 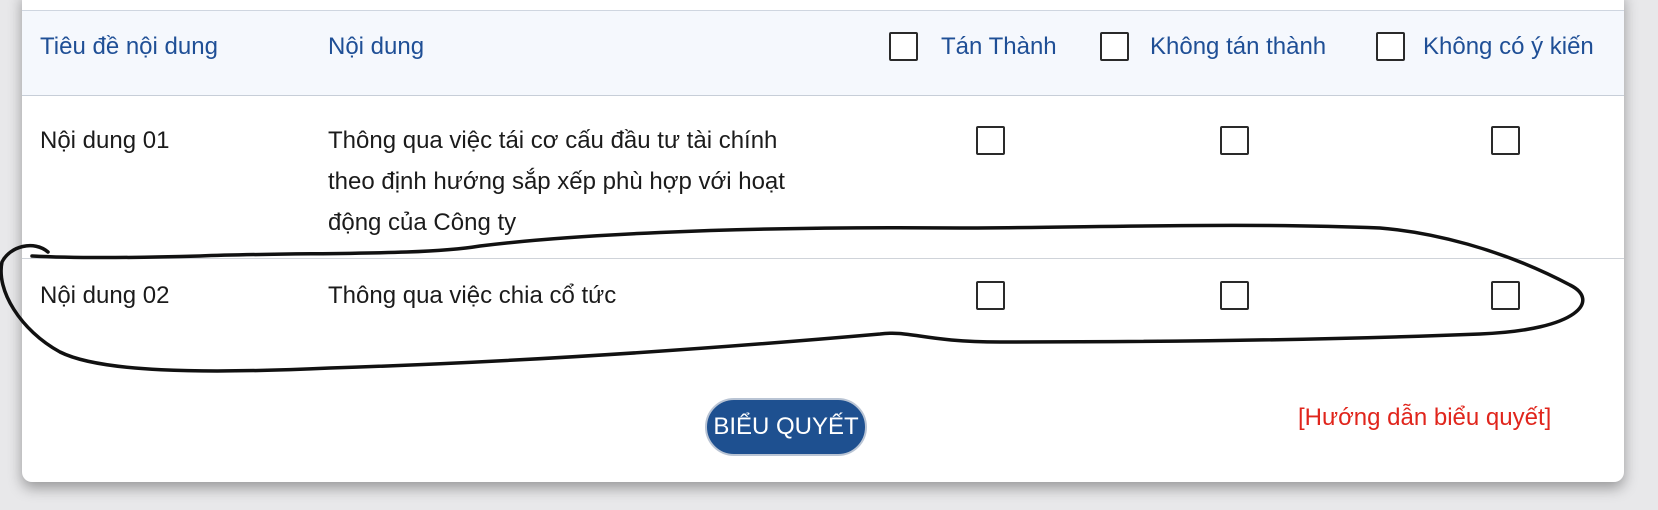 I want to click on row-1-title: Nội dung 01, so click(x=105, y=140).